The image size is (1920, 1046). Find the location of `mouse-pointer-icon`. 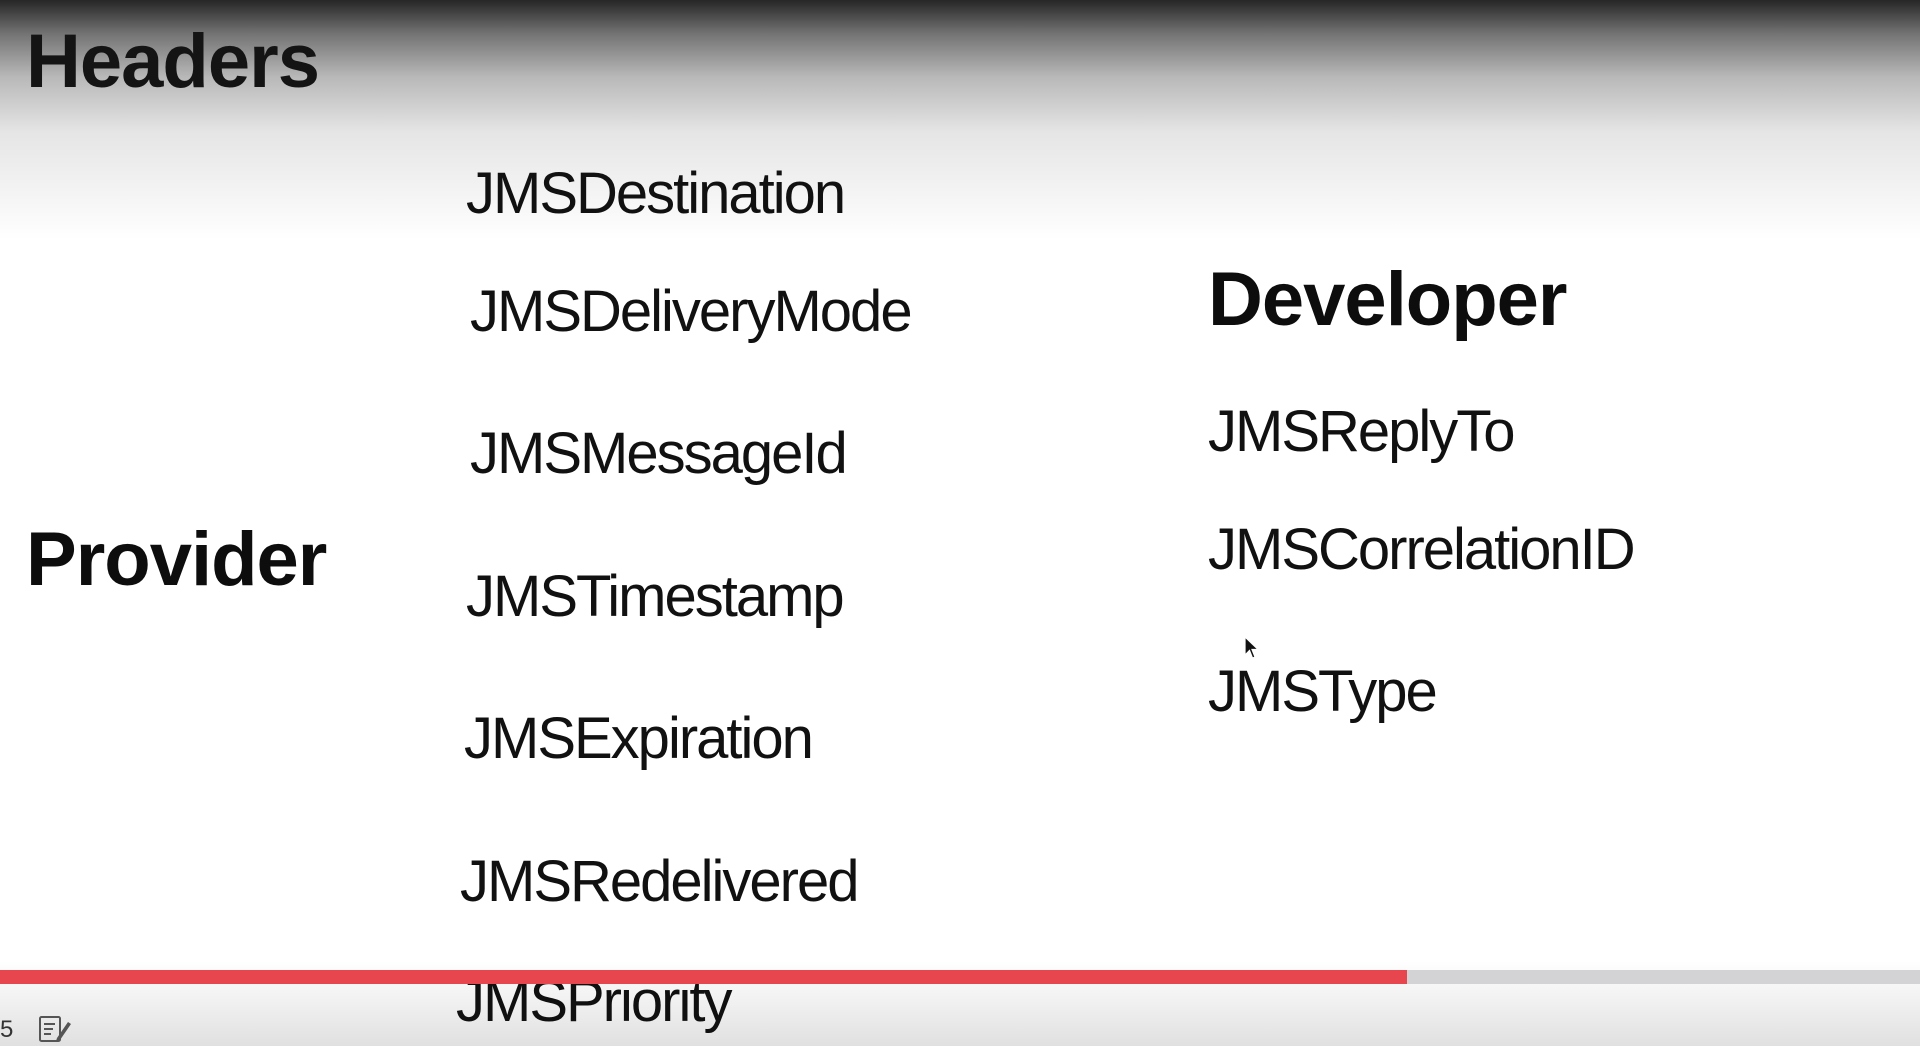

mouse-pointer-icon is located at coordinates (1252, 647).